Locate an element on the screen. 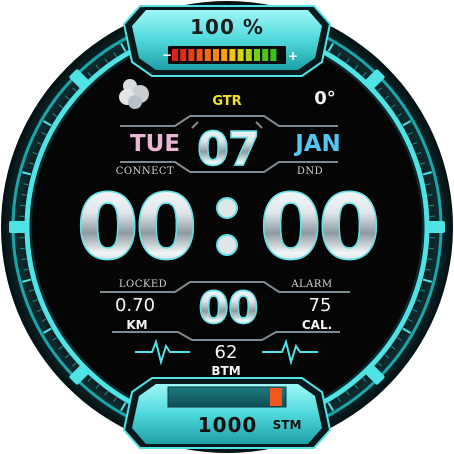  battery-minus-glyph: − is located at coordinates (167, 55).